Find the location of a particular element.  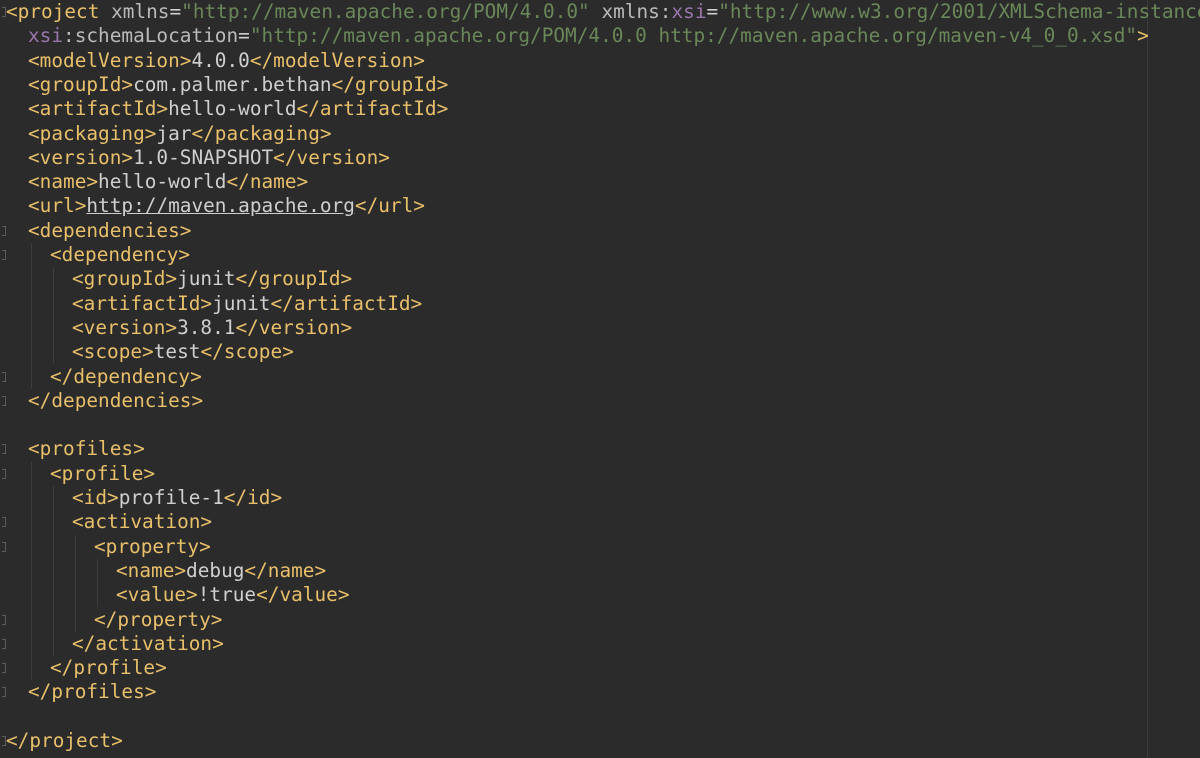

code-token: </dependency> is located at coordinates (126, 376).